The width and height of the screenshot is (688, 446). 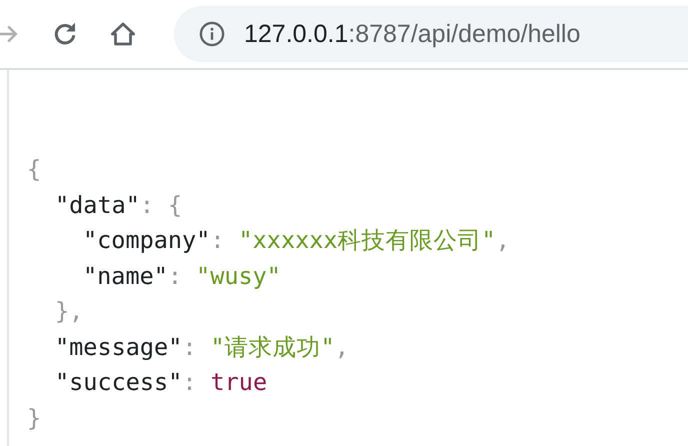 I want to click on json-value: true, so click(x=239, y=382).